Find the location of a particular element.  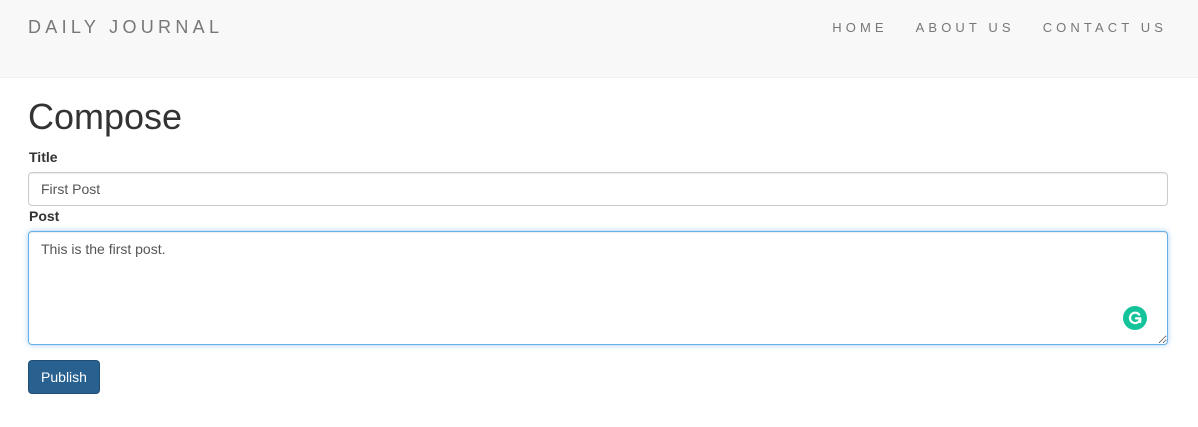

publish-button: Publish is located at coordinates (64, 377).